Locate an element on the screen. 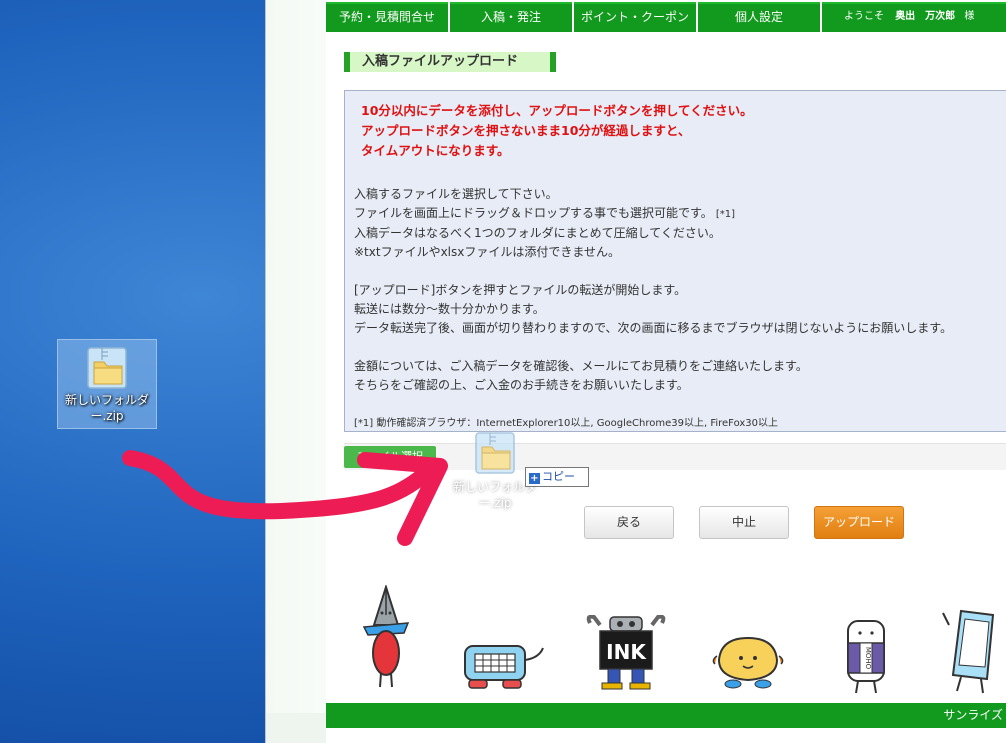 This screenshot has width=1006, height=743. drag-arrow-annotation is located at coordinates (285, 498).